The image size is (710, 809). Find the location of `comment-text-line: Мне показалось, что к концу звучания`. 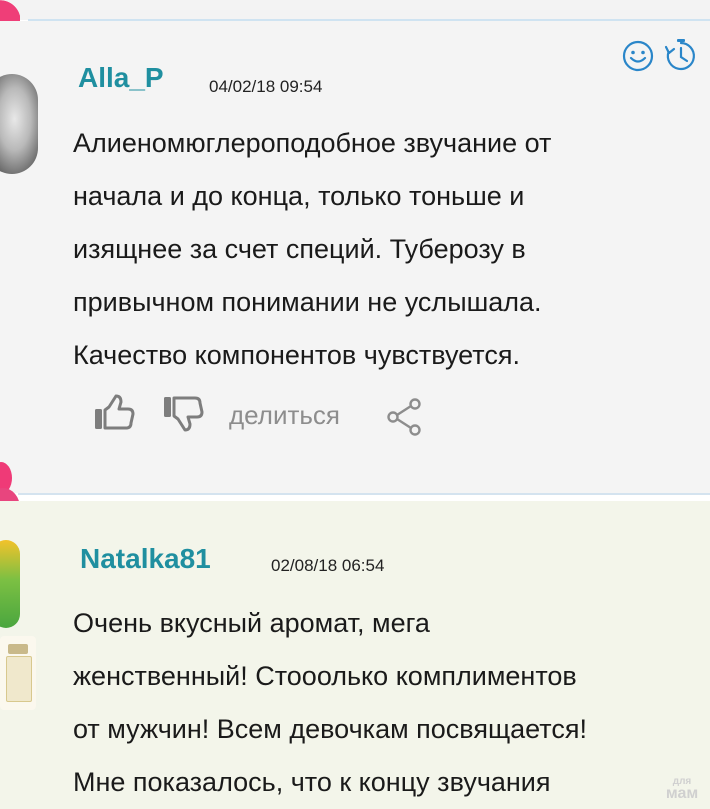

comment-text-line: Мне показалось, что к концу звучания is located at coordinates (312, 782).